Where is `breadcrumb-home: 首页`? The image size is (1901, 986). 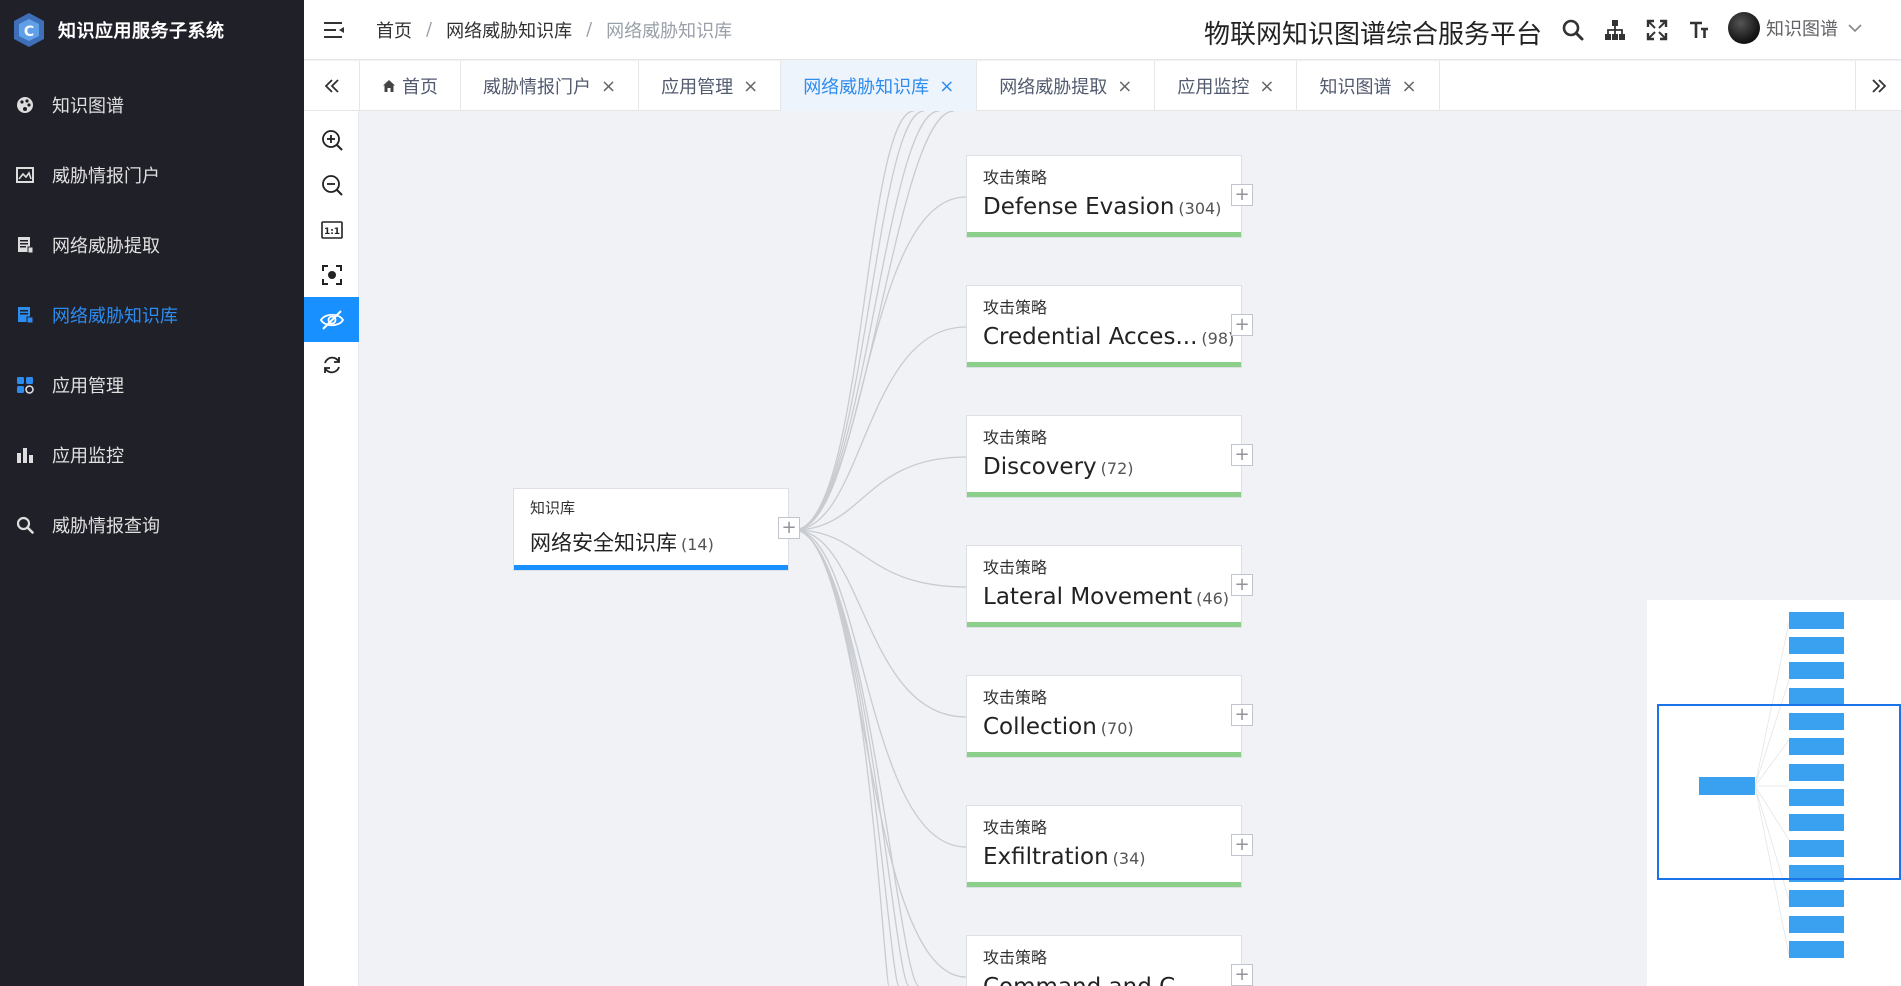 breadcrumb-home: 首页 is located at coordinates (394, 30).